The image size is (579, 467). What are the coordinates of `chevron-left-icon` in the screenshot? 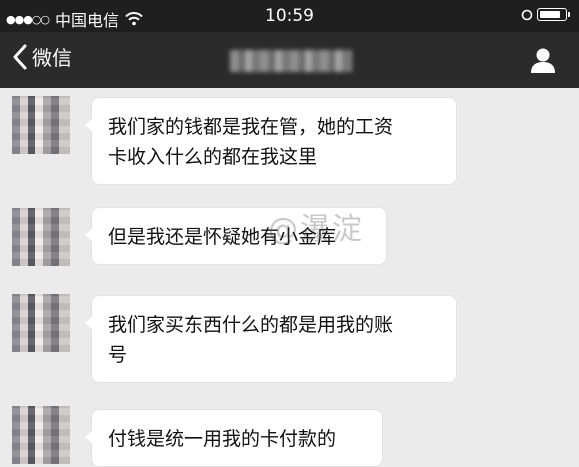 It's located at (20, 56).